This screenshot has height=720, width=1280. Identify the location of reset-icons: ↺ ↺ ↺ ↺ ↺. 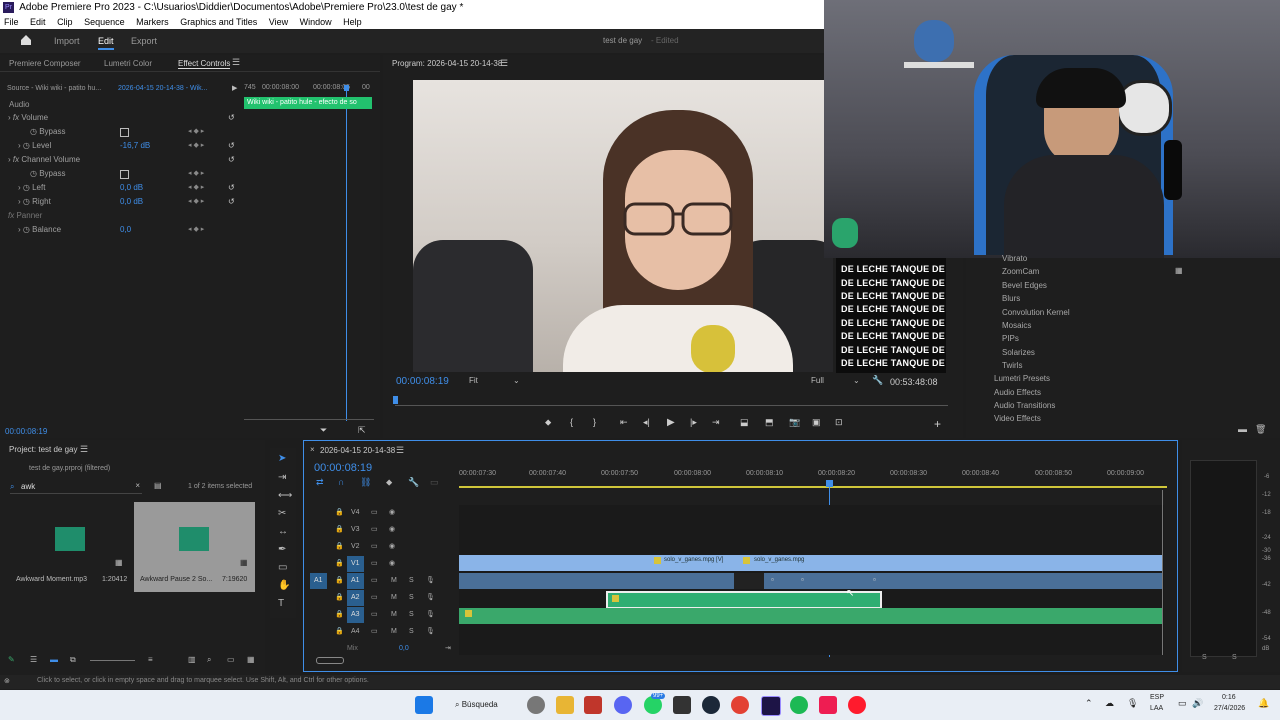
(234, 160).